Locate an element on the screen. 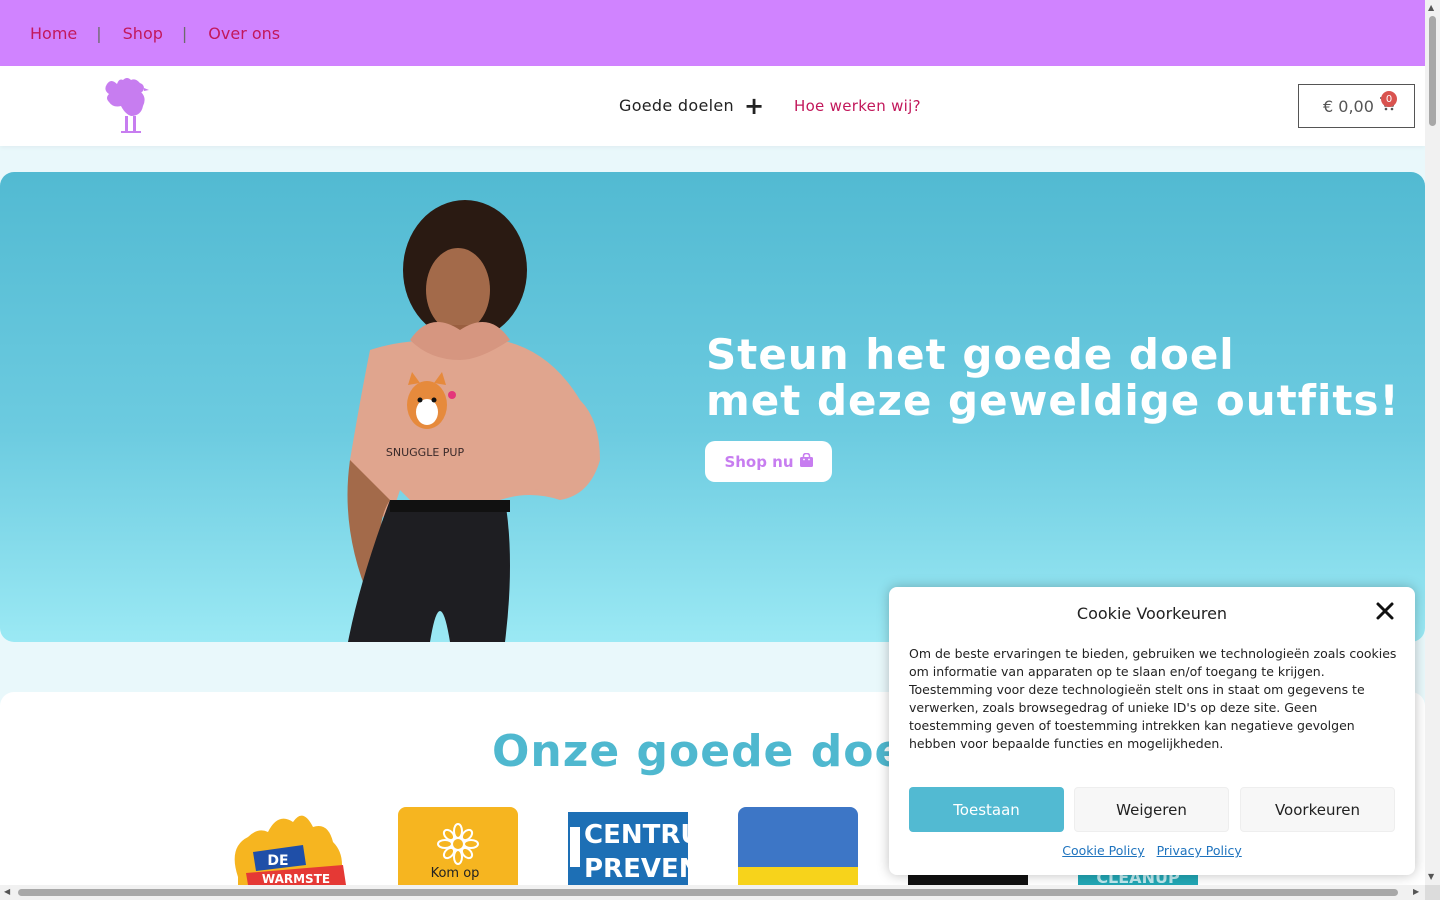  logo-ukraine is located at coordinates (798, 846).